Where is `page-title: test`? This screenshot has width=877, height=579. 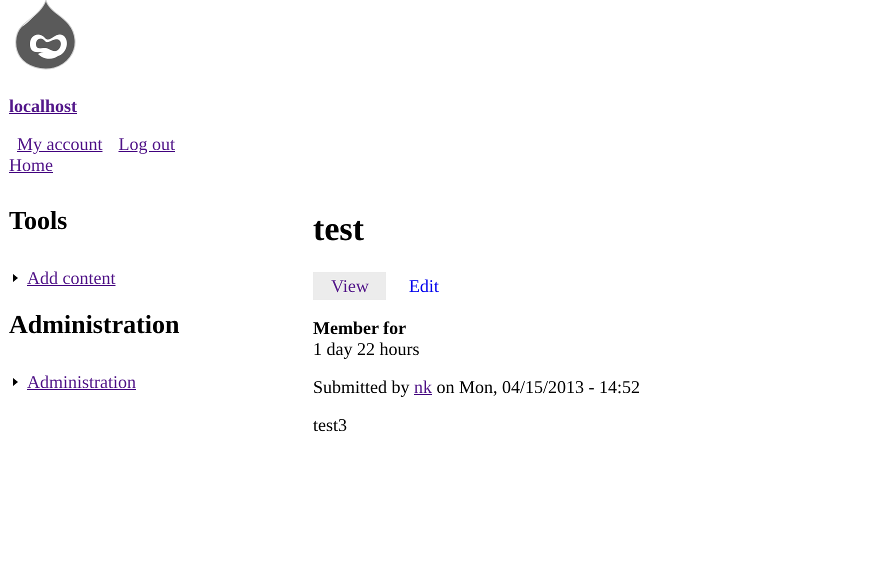
page-title: test is located at coordinates (339, 230).